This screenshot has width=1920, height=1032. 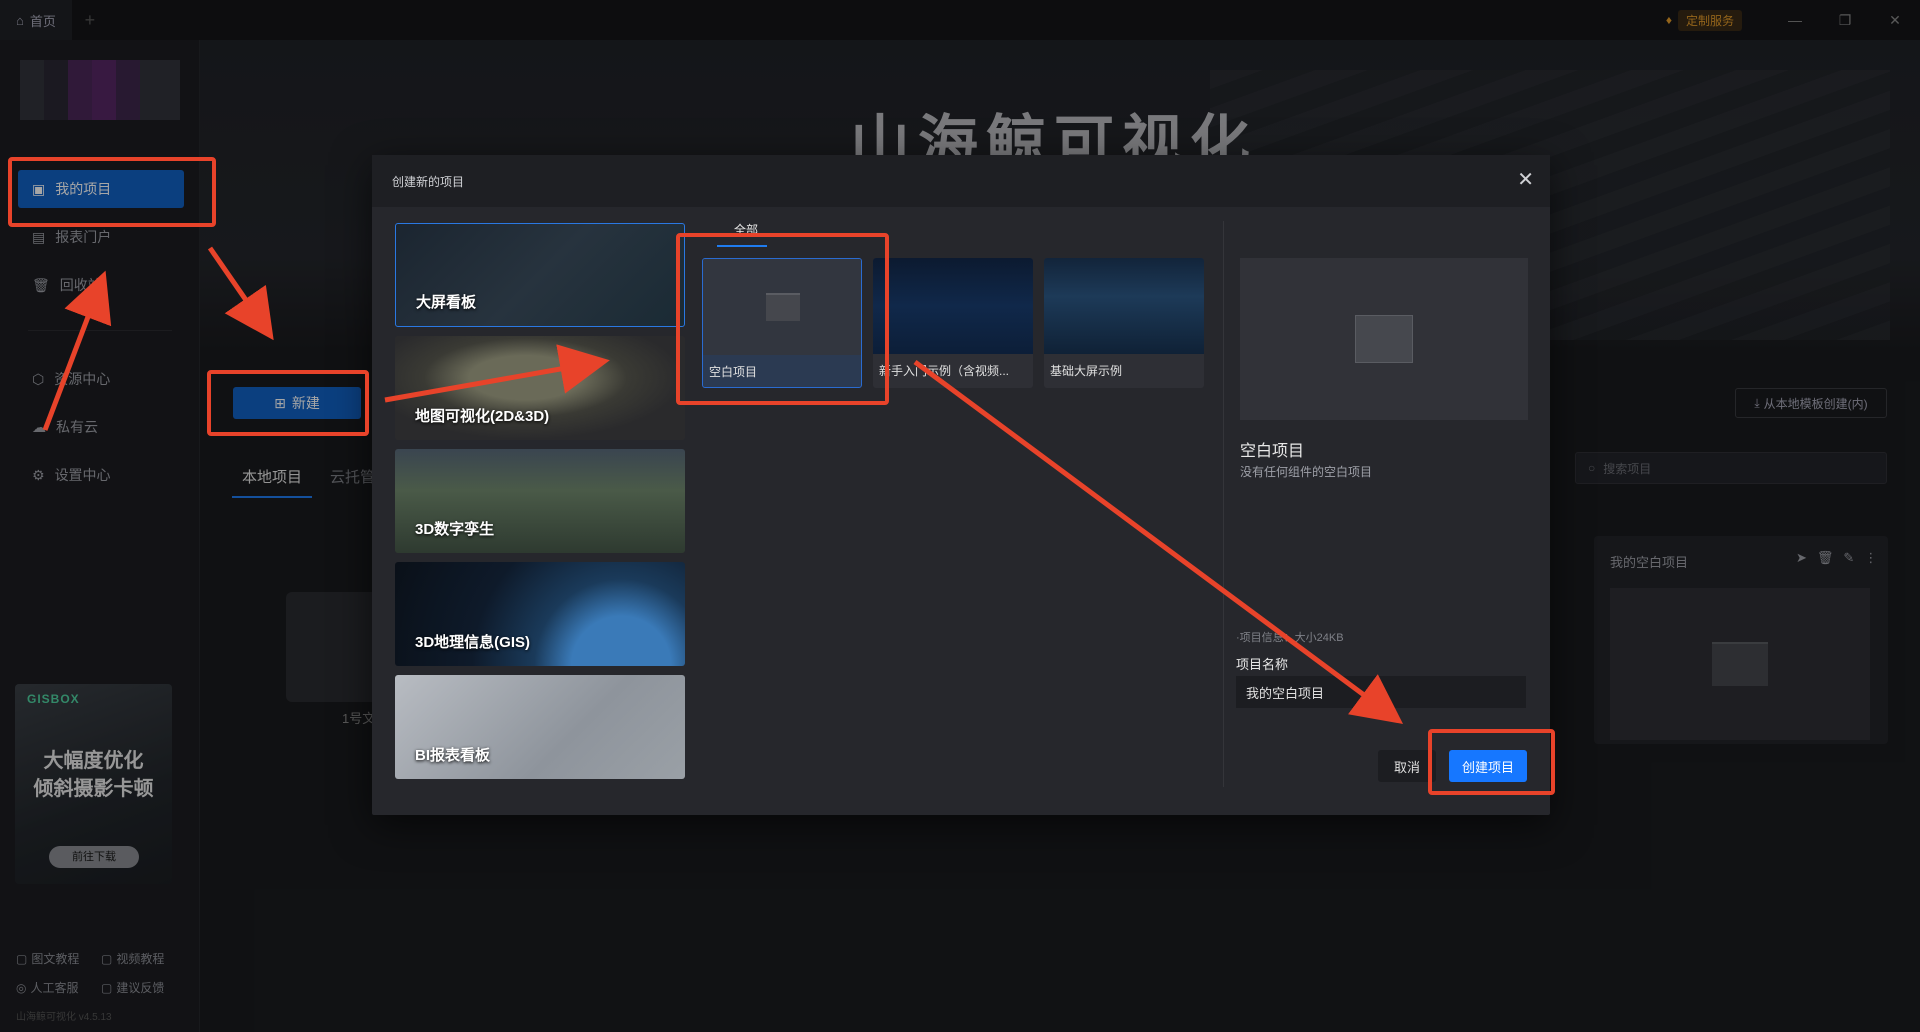 What do you see at coordinates (540, 388) in the screenshot?
I see `category-map-visualization: 地图可视化(2D&3D)` at bounding box center [540, 388].